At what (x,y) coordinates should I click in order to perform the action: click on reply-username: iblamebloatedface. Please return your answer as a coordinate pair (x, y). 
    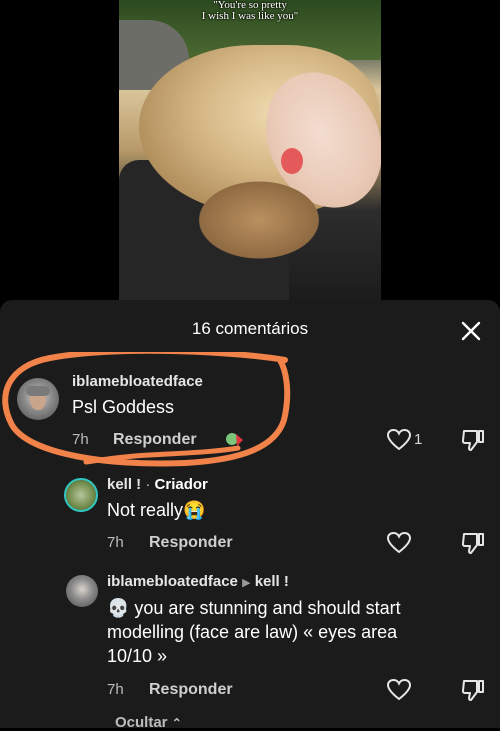
    Looking at the image, I should click on (172, 581).